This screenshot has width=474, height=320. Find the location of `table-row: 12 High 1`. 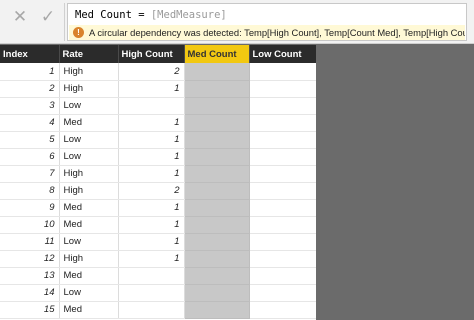

table-row: 12 High 1 is located at coordinates (158, 259).